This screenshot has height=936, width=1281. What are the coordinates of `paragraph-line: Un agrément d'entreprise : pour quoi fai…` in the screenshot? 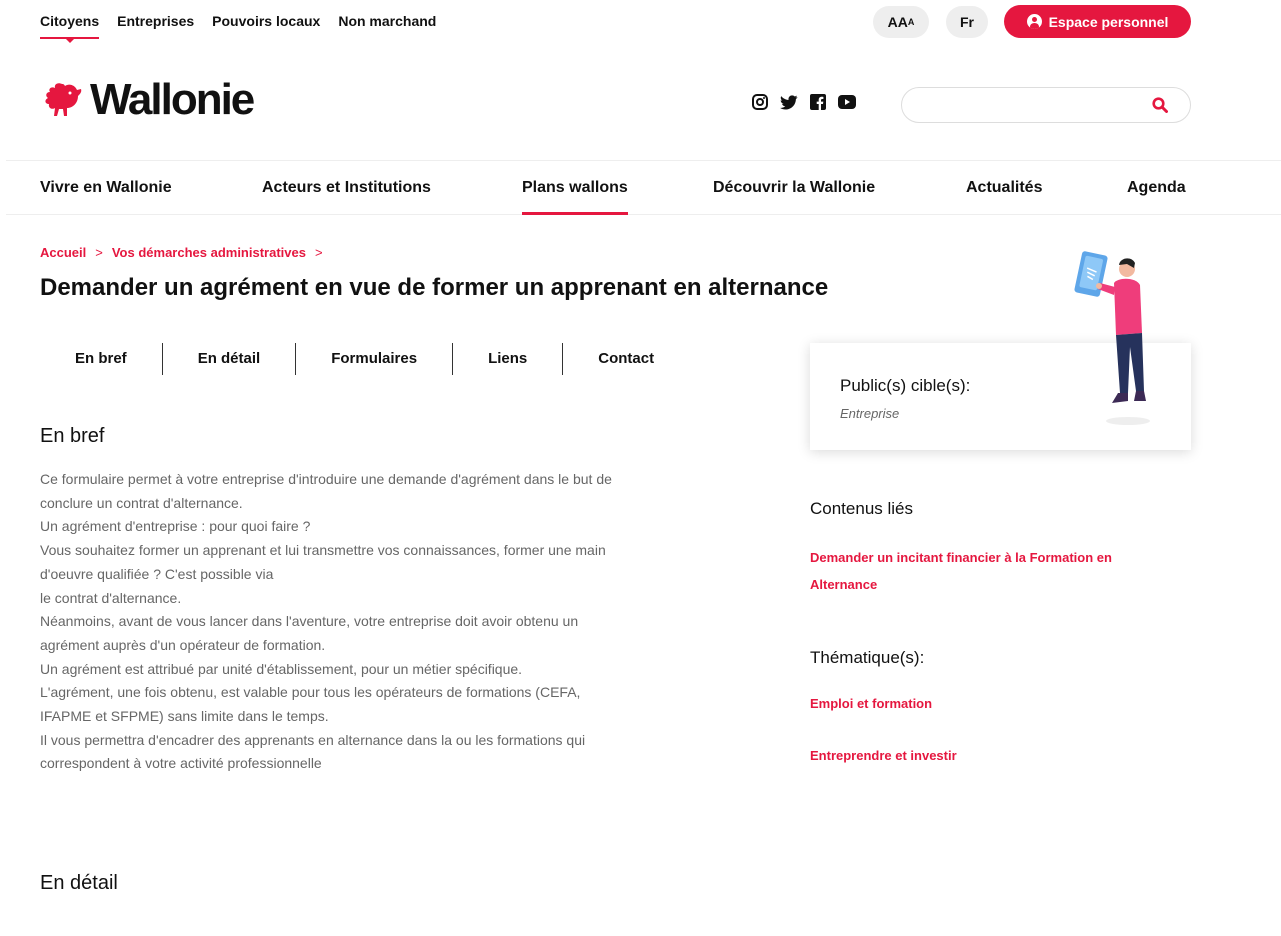 It's located at (175, 526).